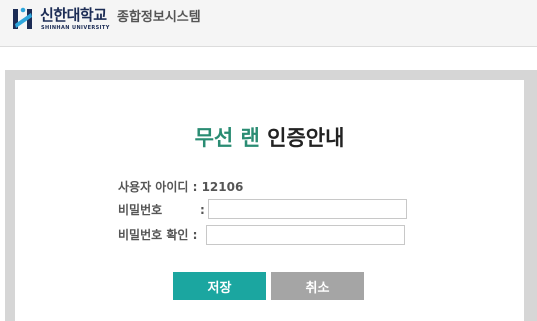 The image size is (537, 321). I want to click on logo-english-text: SHINHAN UNIVERSITY, so click(75, 28).